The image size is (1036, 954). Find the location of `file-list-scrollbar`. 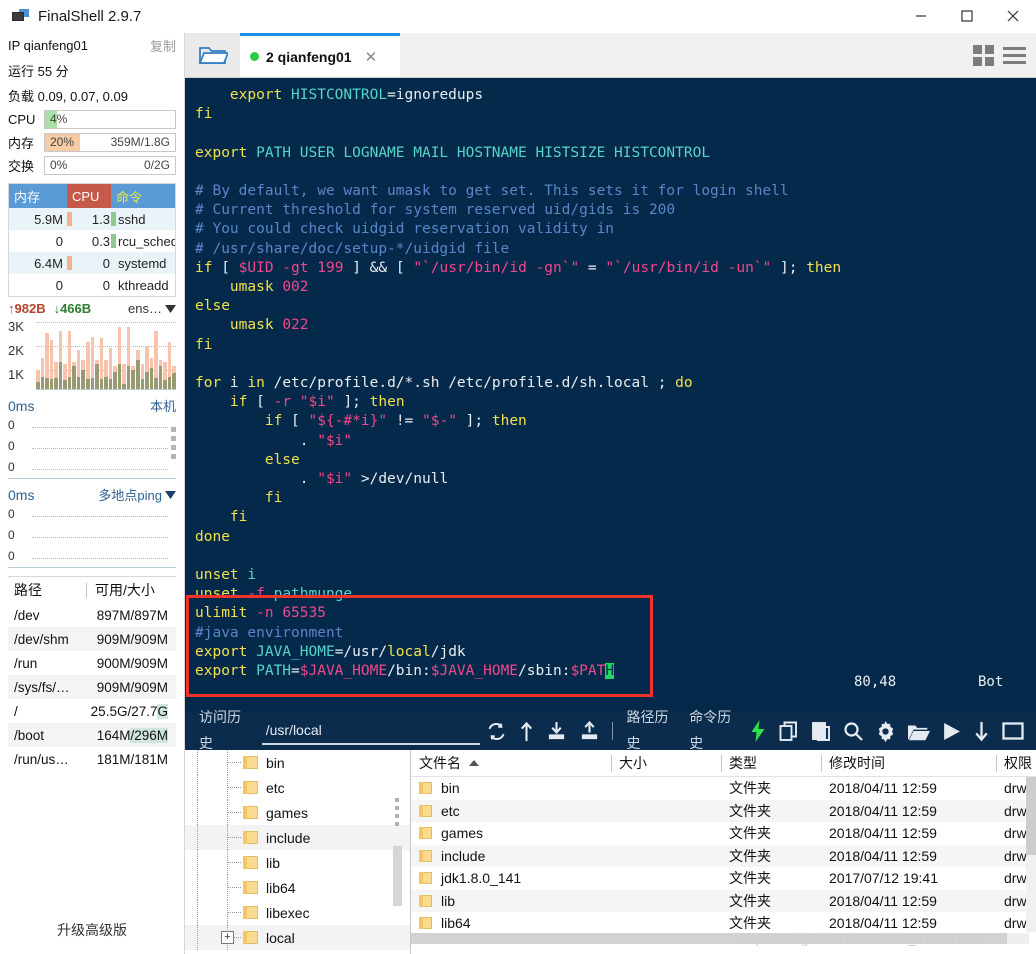

file-list-scrollbar is located at coordinates (1031, 854).